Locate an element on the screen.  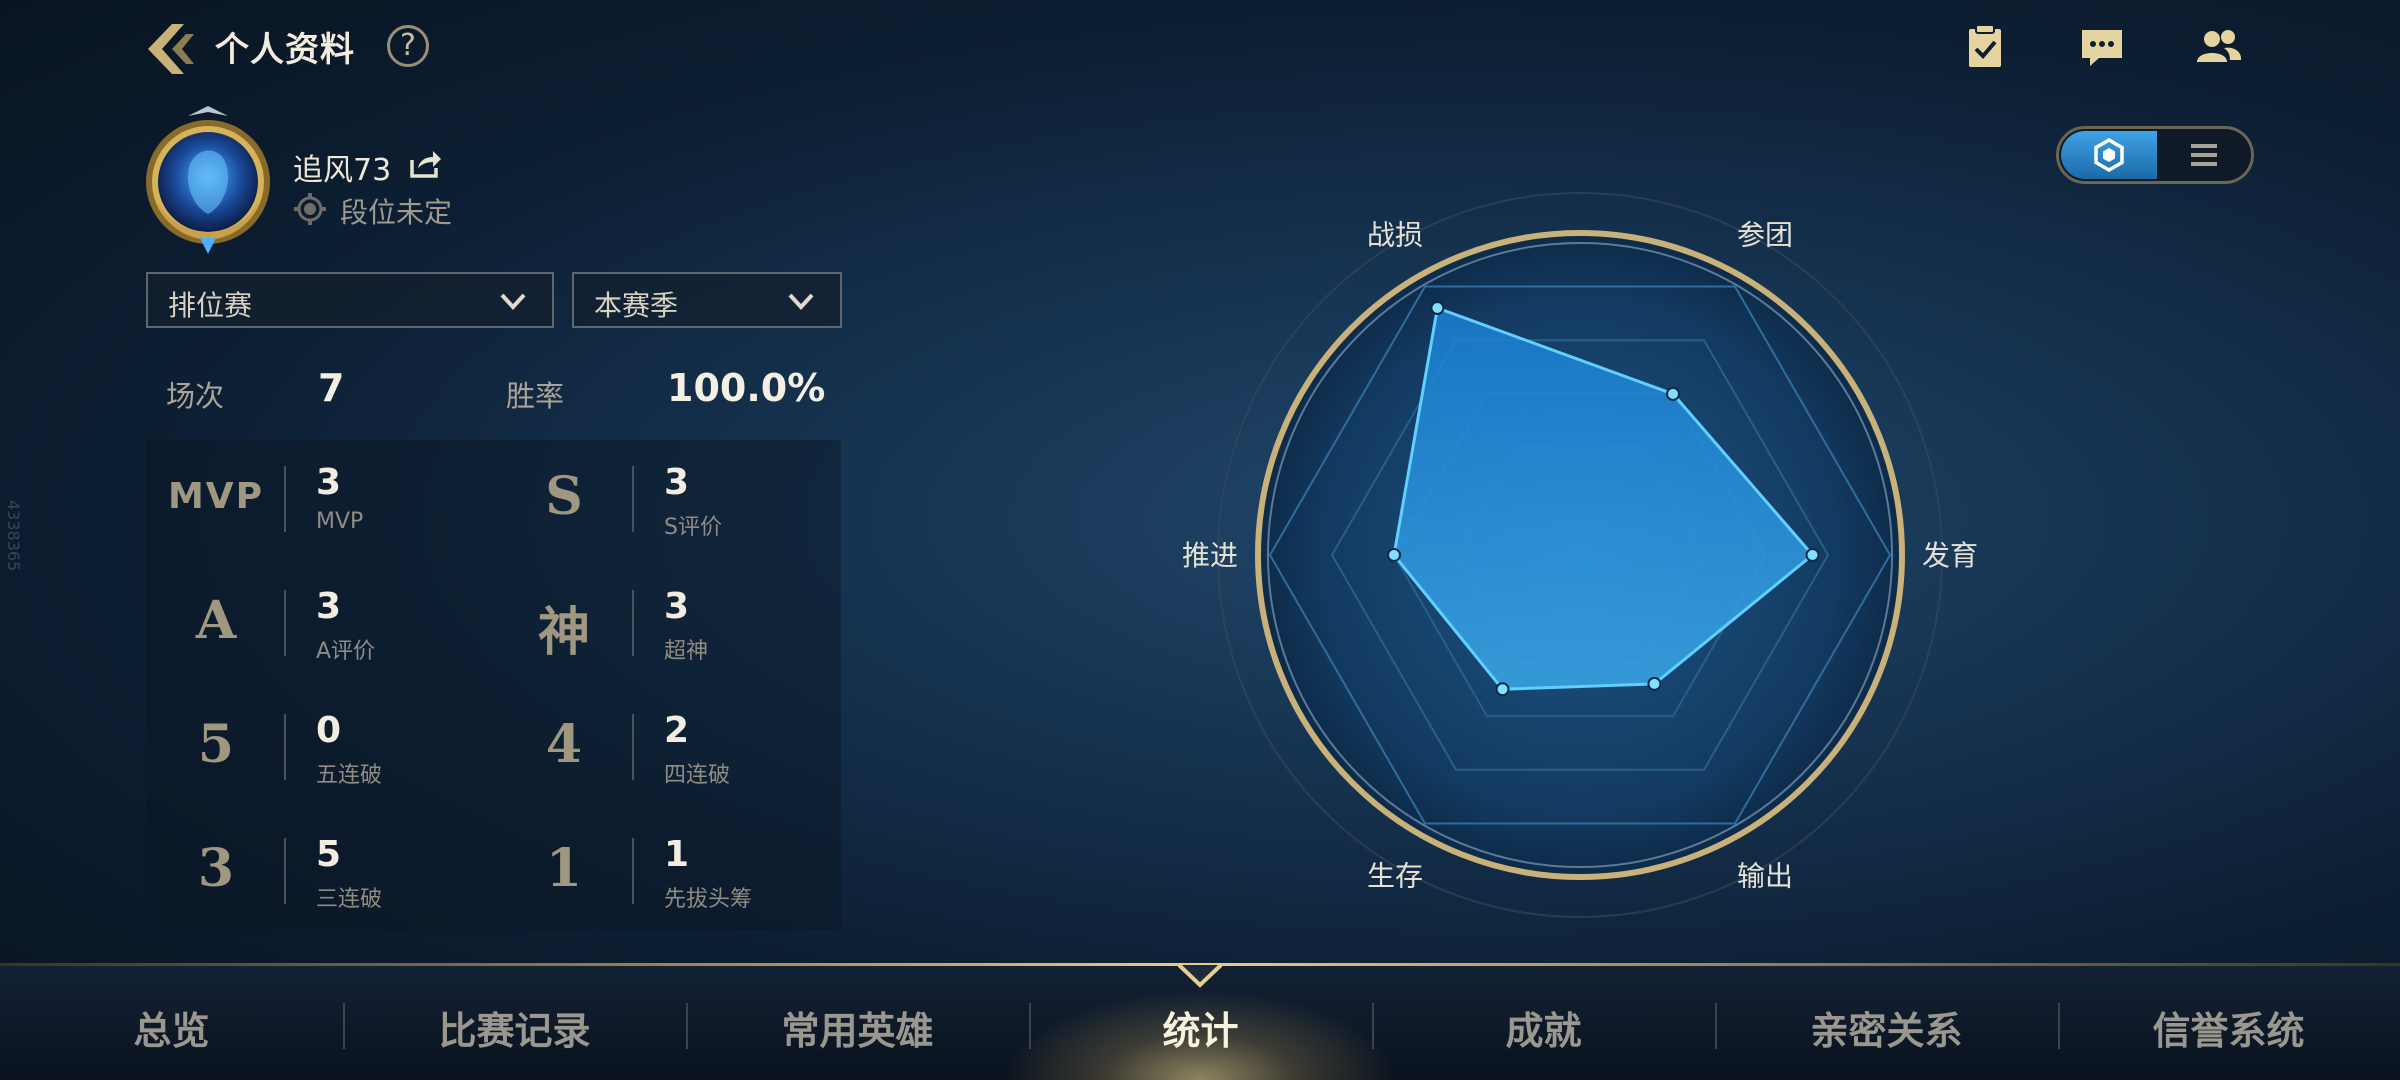
stat-value: 5 is located at coordinates (329, 854).